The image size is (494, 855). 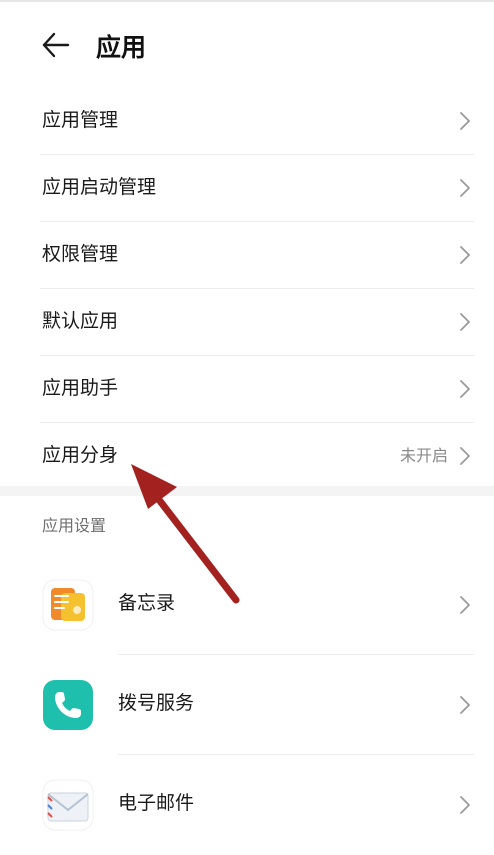 What do you see at coordinates (68, 805) in the screenshot?
I see `email-icon` at bounding box center [68, 805].